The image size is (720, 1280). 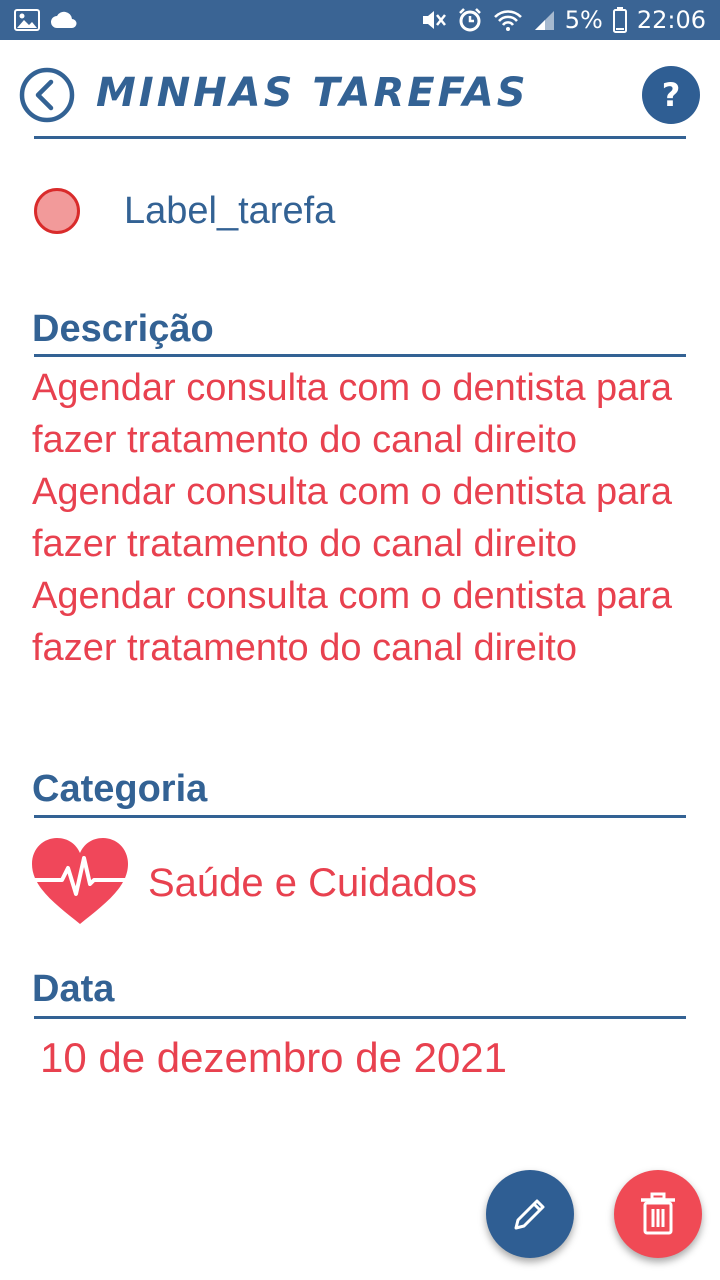 I want to click on question-icon: ?, so click(x=671, y=95).